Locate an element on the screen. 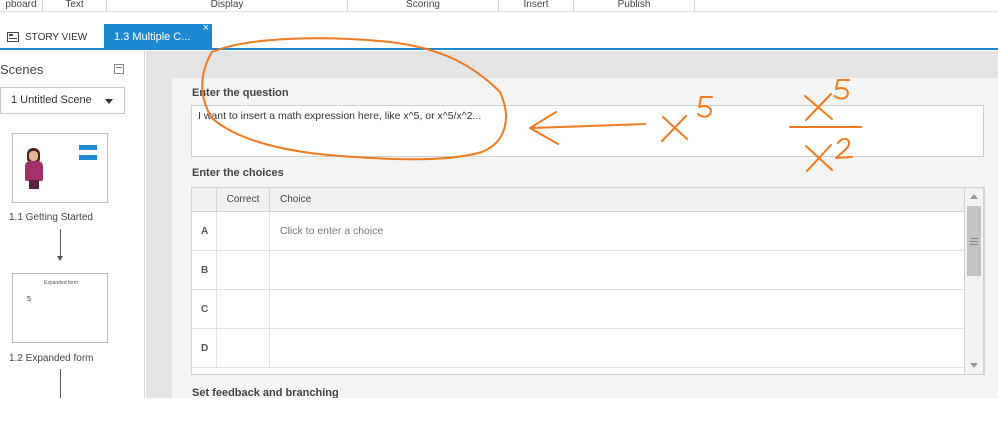  choice-letter: B is located at coordinates (204, 270).